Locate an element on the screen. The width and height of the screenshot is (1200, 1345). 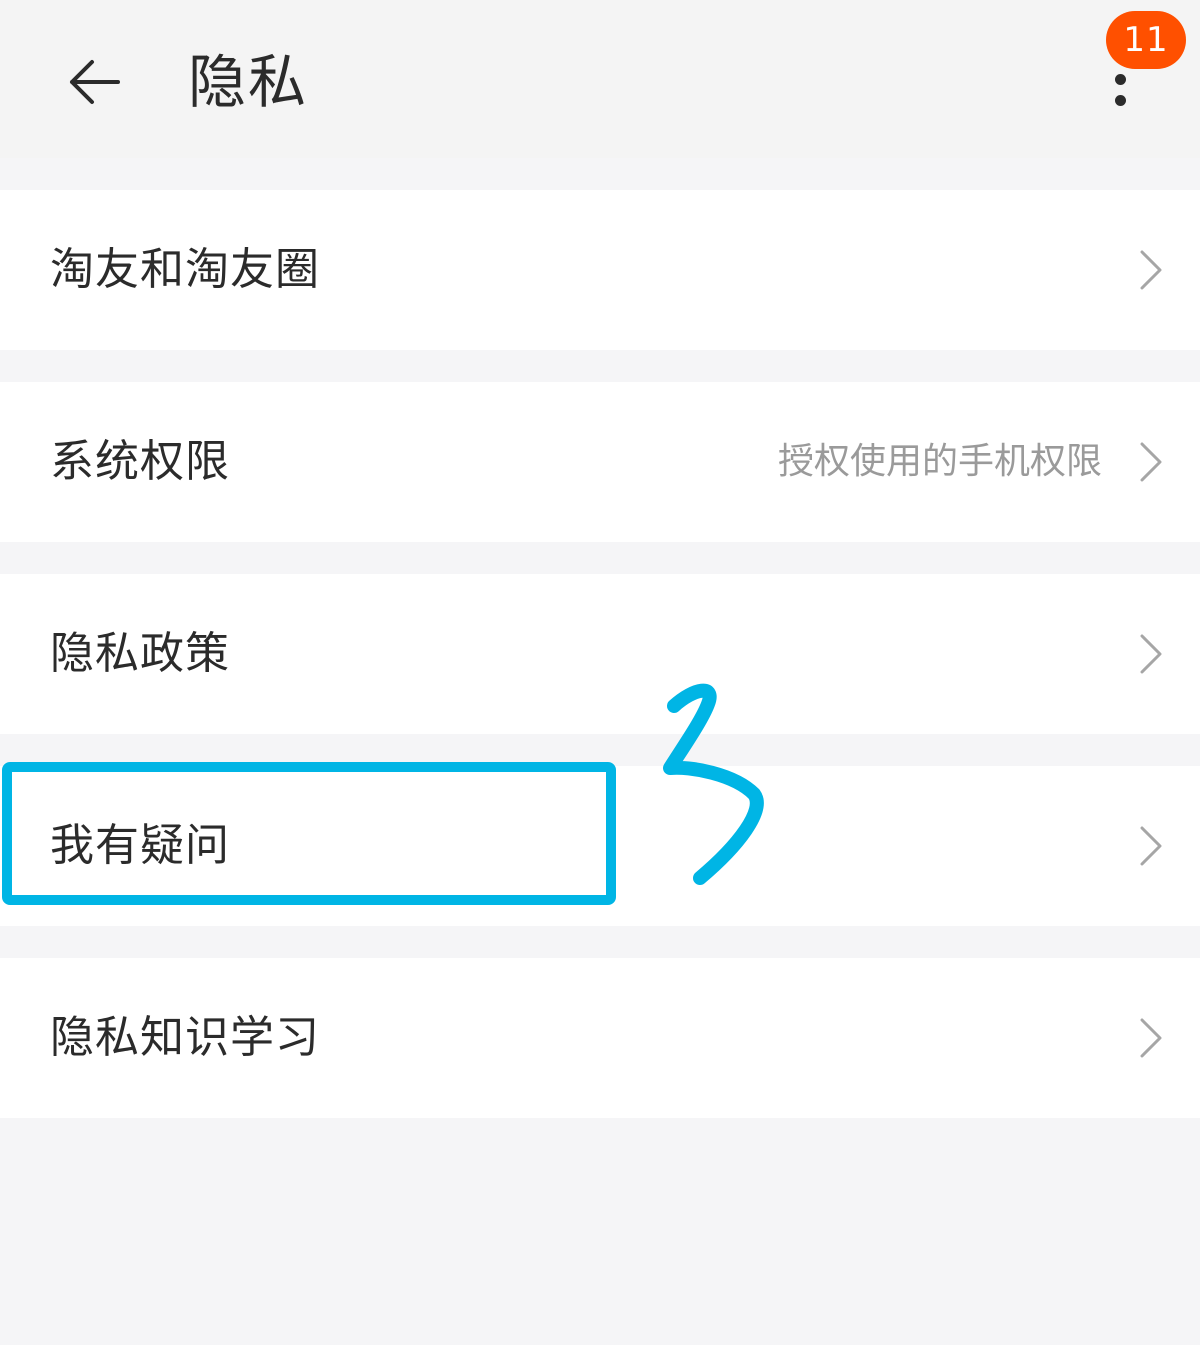
back-button is located at coordinates (94, 82).